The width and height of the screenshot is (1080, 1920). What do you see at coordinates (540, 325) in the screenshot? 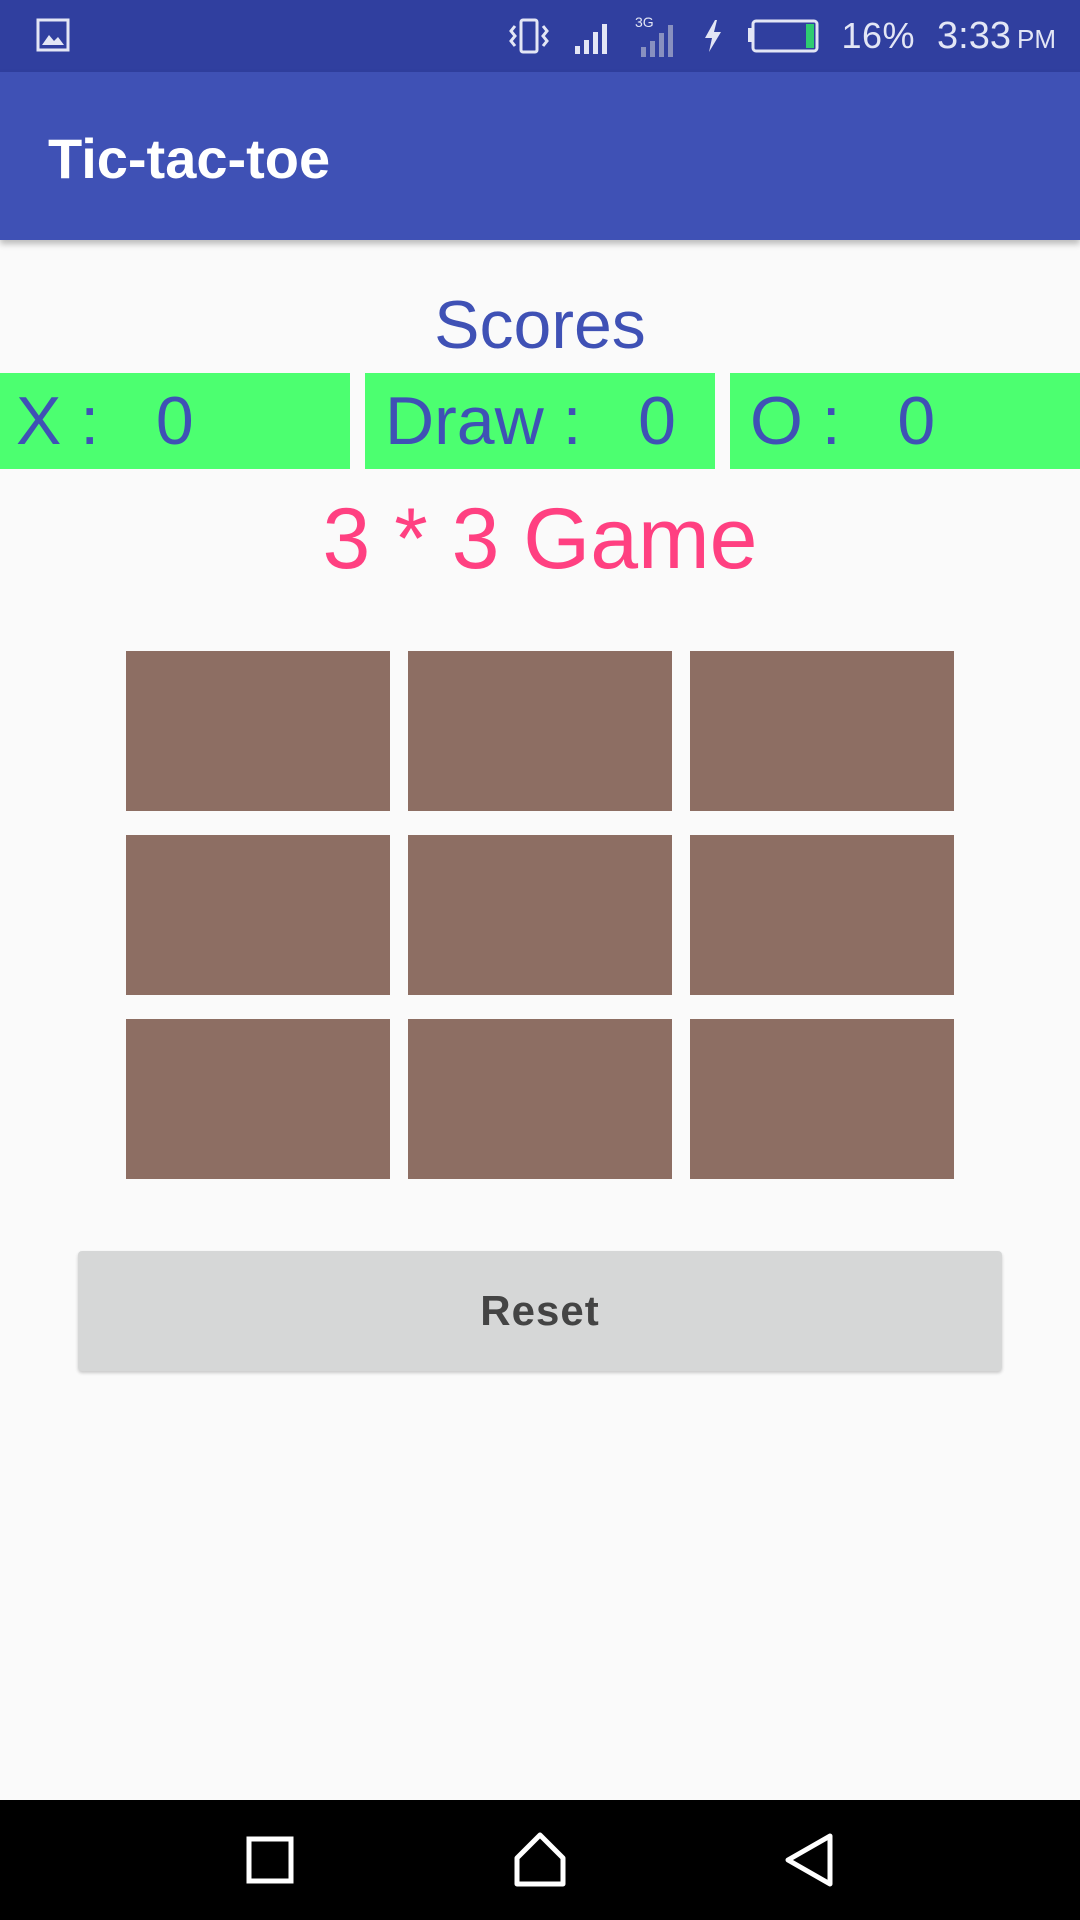
I see `scores-heading: Scores` at bounding box center [540, 325].